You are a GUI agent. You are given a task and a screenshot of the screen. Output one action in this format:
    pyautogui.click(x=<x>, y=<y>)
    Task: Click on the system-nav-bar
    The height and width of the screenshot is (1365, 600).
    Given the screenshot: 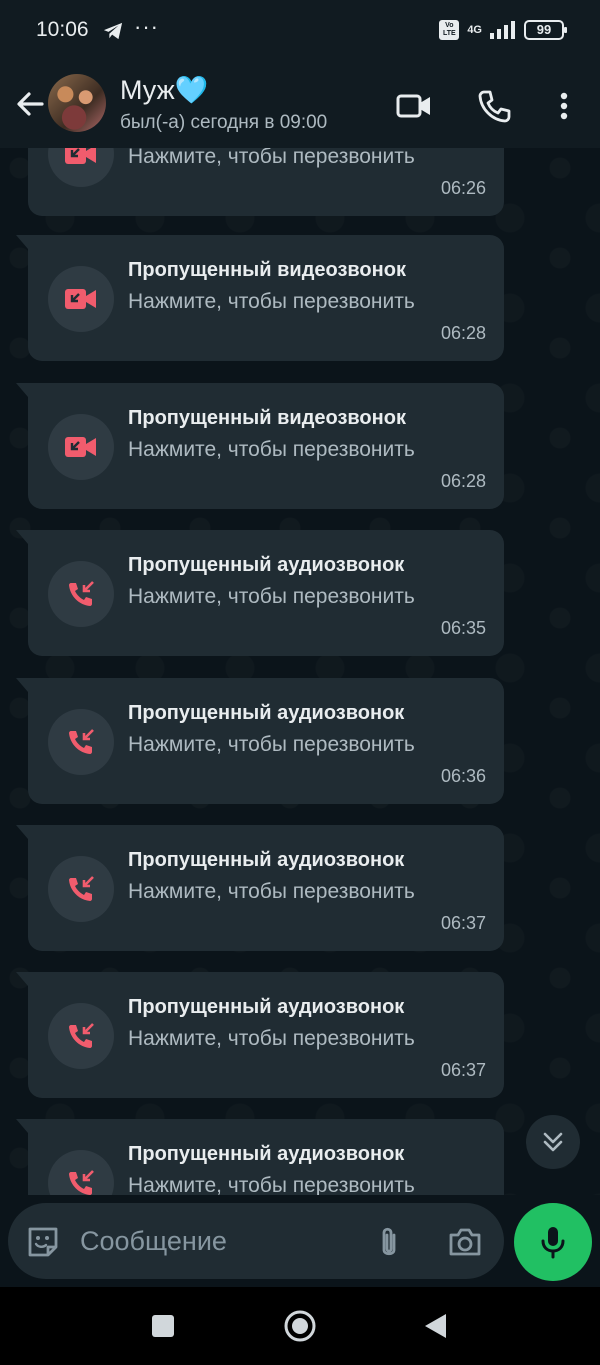 What is the action you would take?
    pyautogui.click(x=300, y=1326)
    